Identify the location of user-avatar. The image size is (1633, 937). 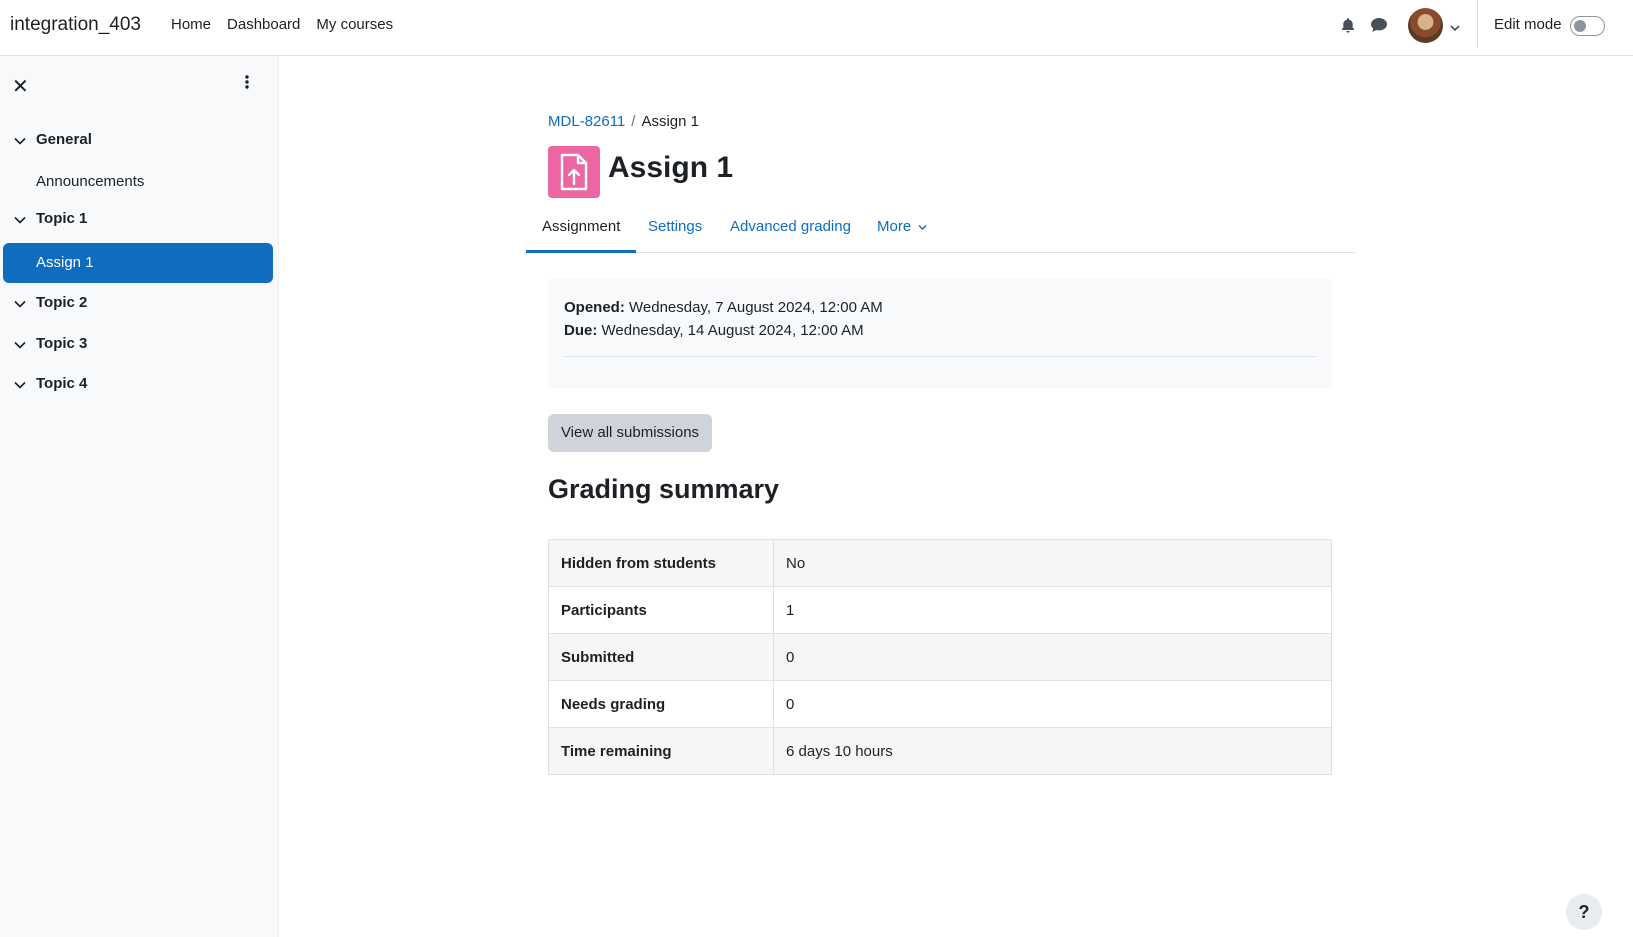
(1425, 25).